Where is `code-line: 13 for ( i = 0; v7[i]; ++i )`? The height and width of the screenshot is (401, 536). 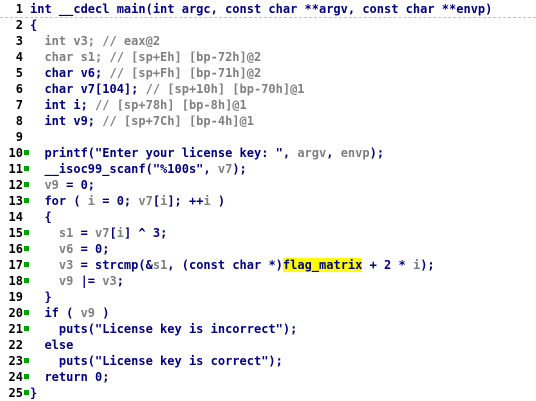
code-line: 13 for ( i = 0; v7[i]; ++i ) is located at coordinates (268, 201).